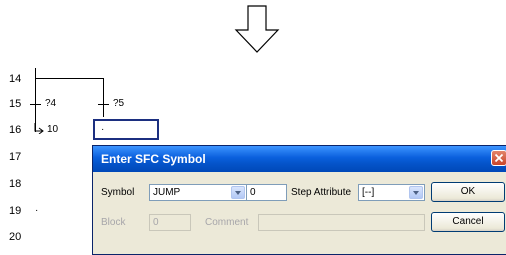 The height and width of the screenshot is (255, 506). Describe the element at coordinates (391, 192) in the screenshot. I see `step-attribute-select: [--]` at that location.